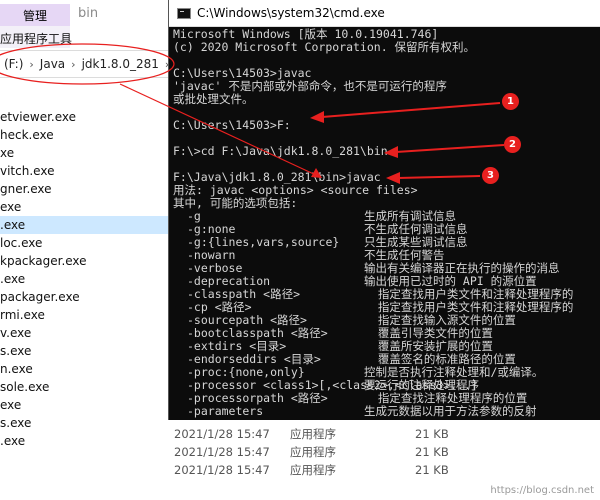 The width and height of the screenshot is (600, 500). Describe the element at coordinates (450, 411) in the screenshot. I see `option-description: 生成元数据以用于方法参数的反射` at that location.